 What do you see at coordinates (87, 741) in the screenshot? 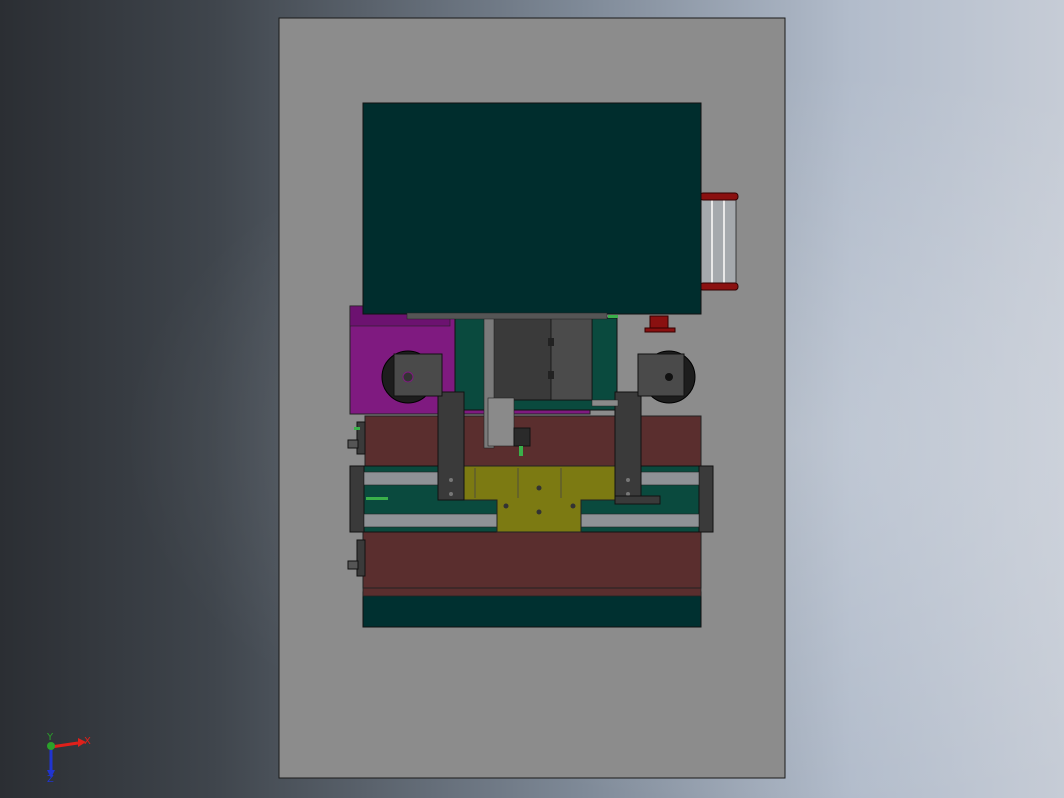
I see `x-axis-label: X` at bounding box center [87, 741].